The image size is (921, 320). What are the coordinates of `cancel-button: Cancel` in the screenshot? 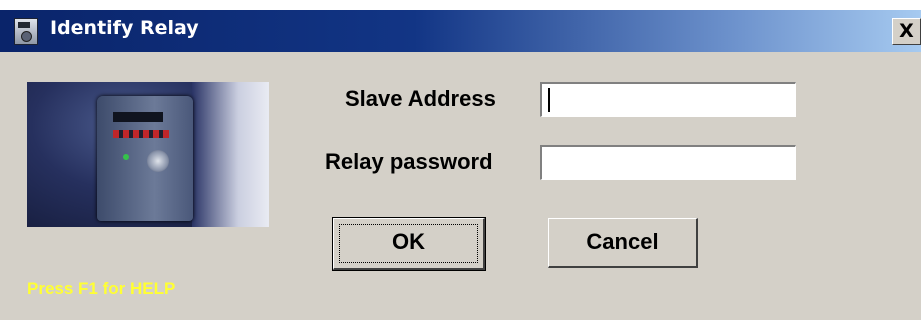 It's located at (623, 243).